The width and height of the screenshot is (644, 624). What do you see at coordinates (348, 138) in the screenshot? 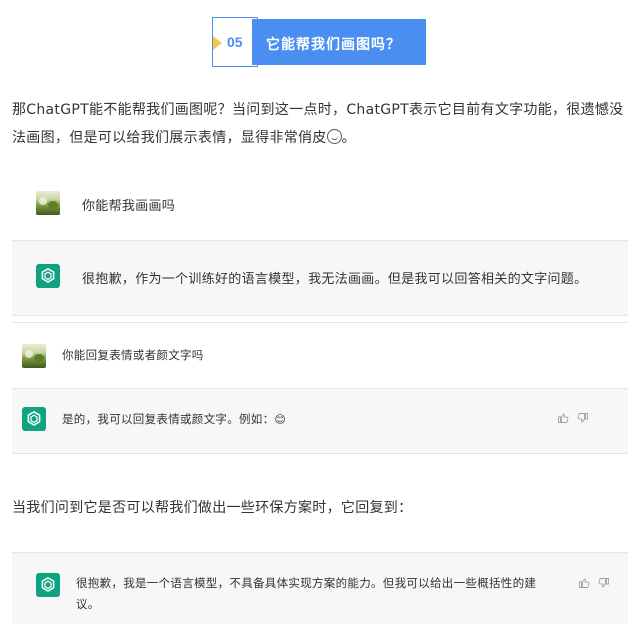
I see `intro-end: 。` at bounding box center [348, 138].